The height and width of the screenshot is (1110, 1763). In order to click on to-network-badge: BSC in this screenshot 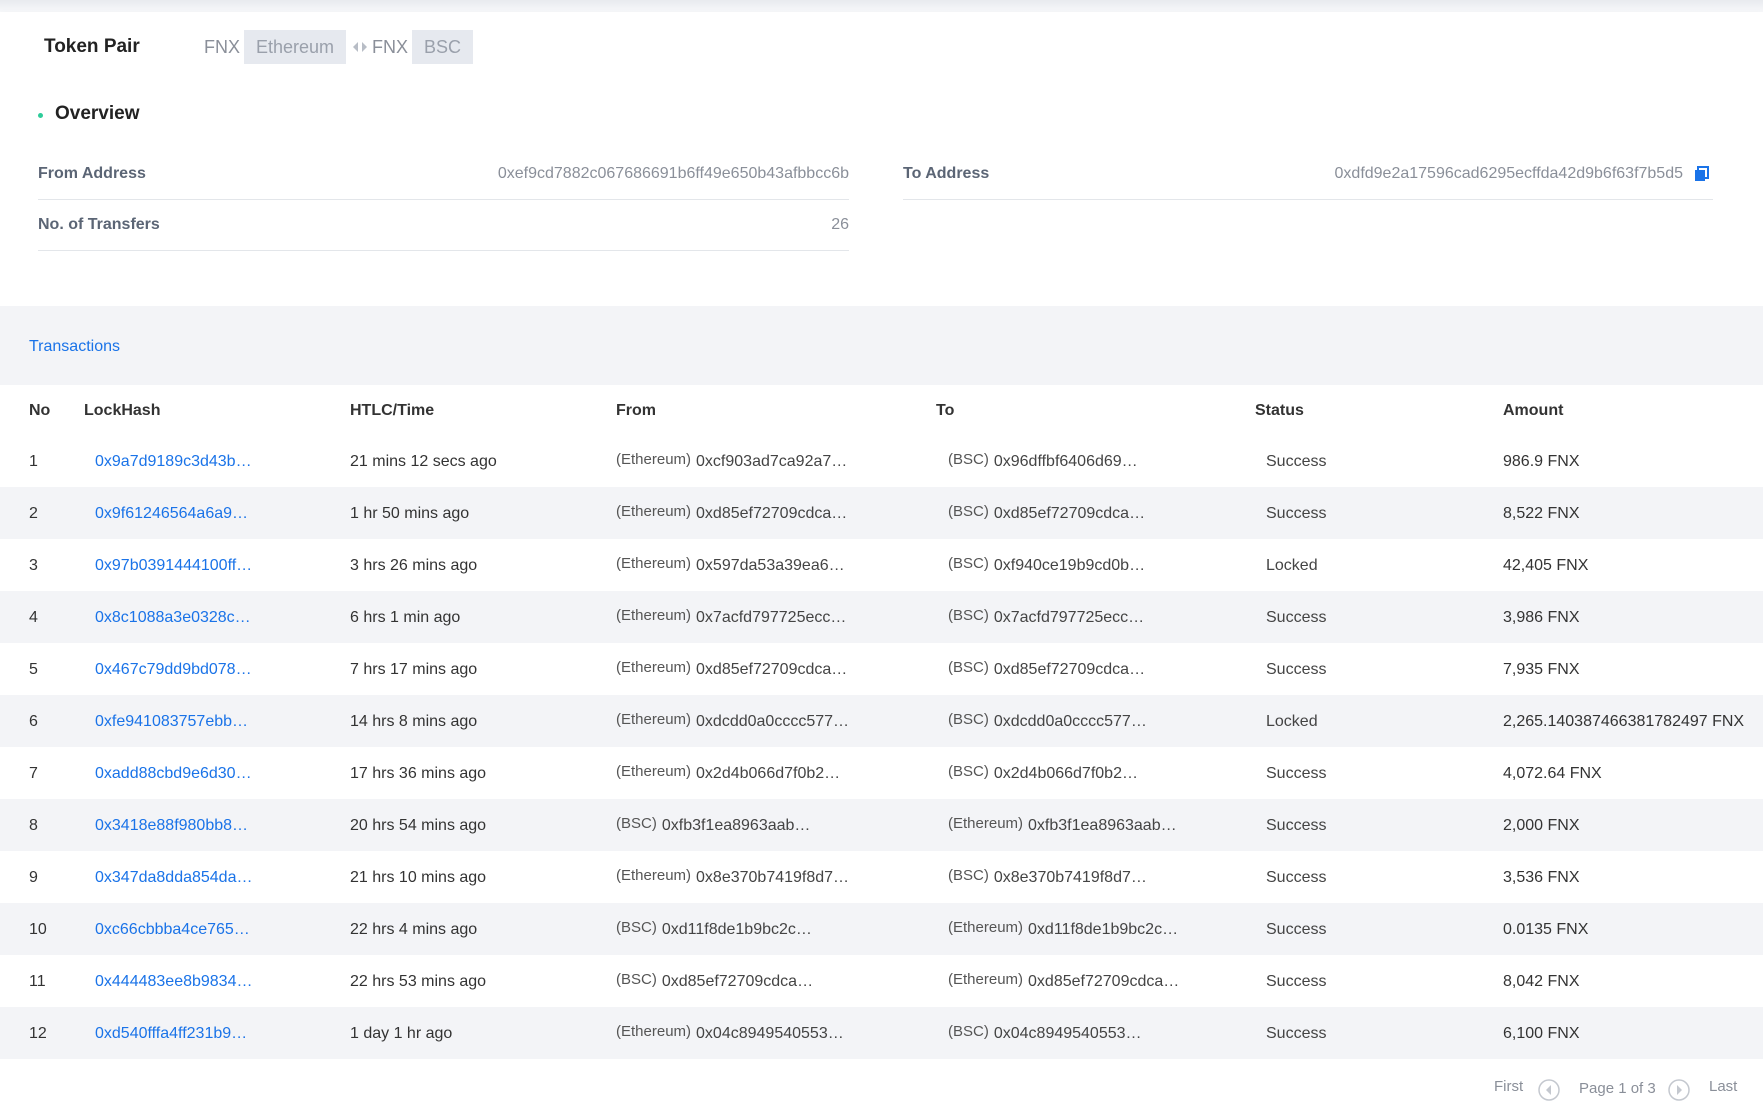, I will do `click(443, 47)`.